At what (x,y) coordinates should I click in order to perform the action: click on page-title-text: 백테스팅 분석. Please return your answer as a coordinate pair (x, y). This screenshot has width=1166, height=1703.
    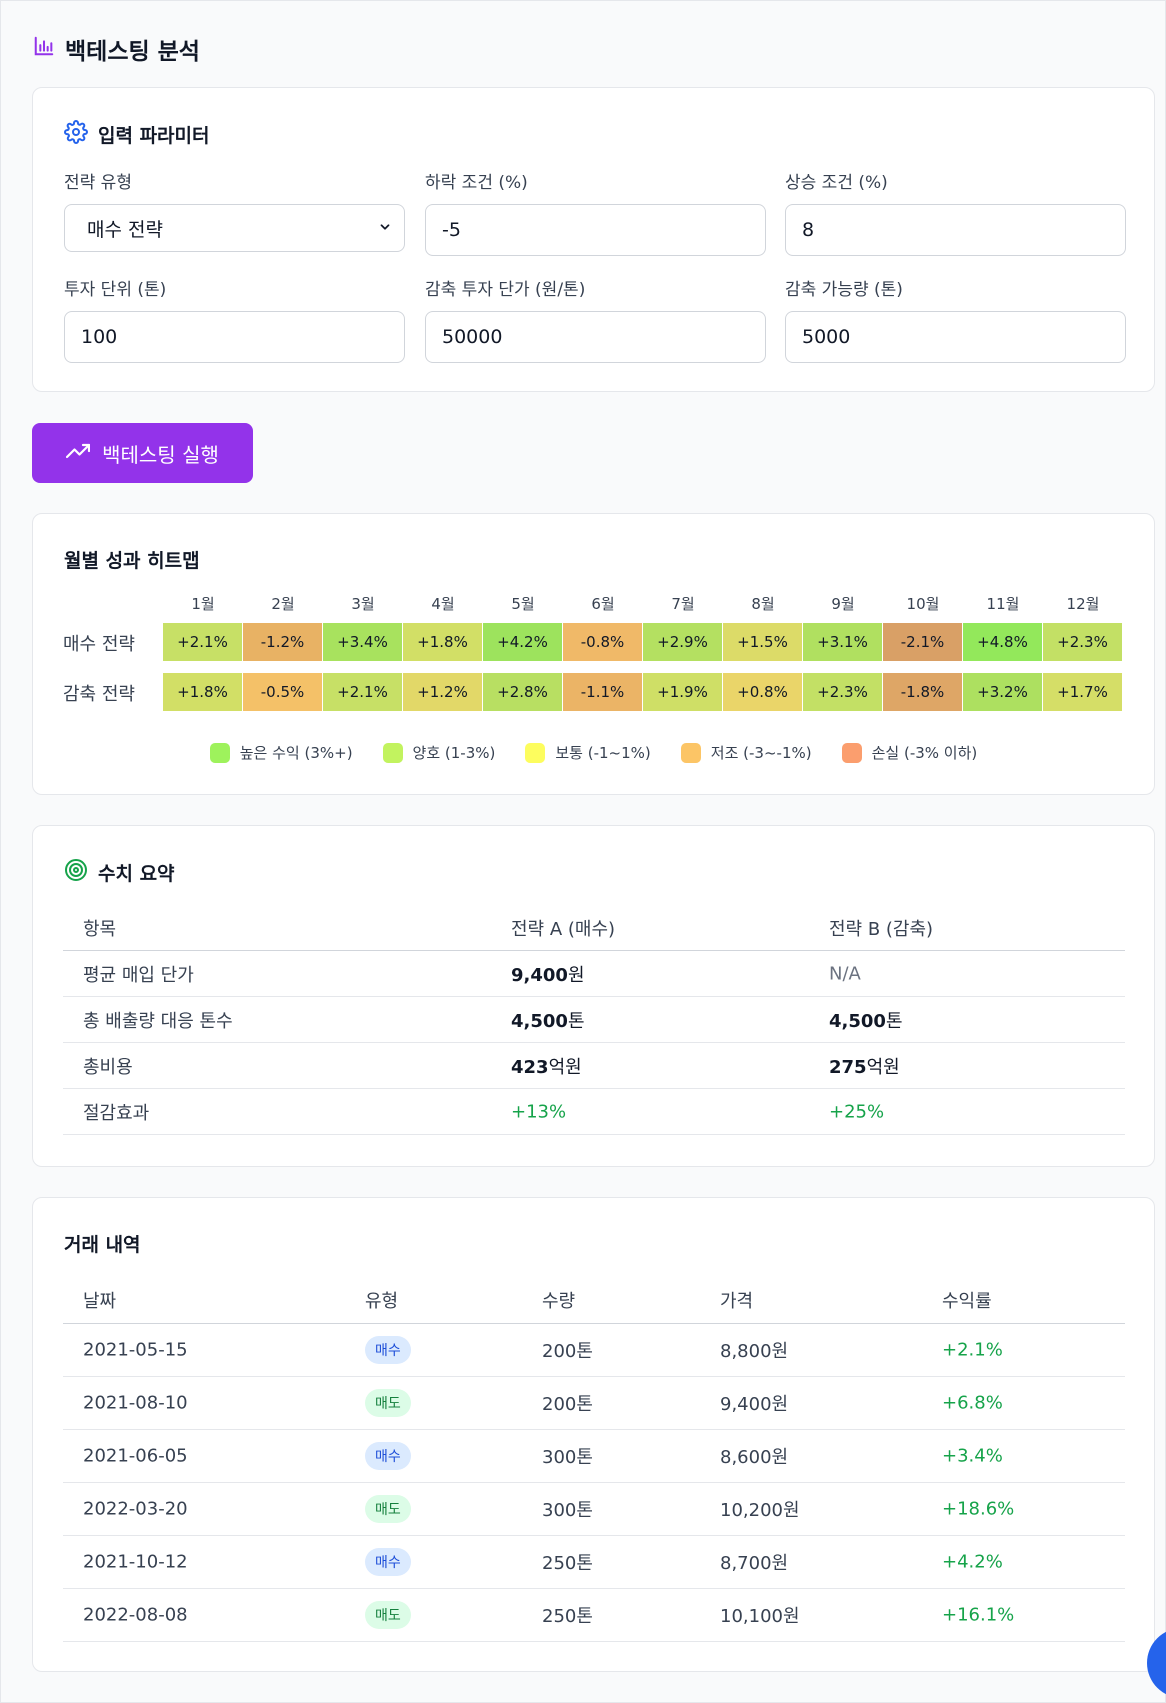
    Looking at the image, I should click on (132, 52).